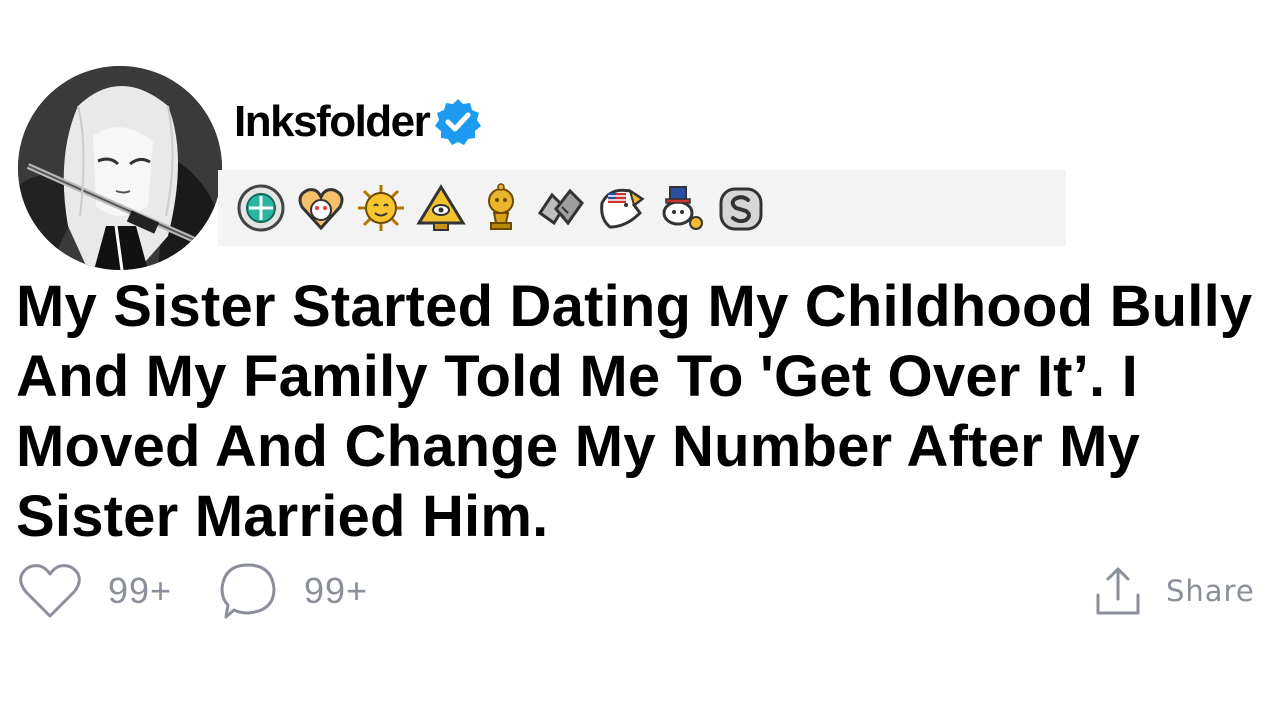  What do you see at coordinates (1210, 591) in the screenshot?
I see `share-label: Share` at bounding box center [1210, 591].